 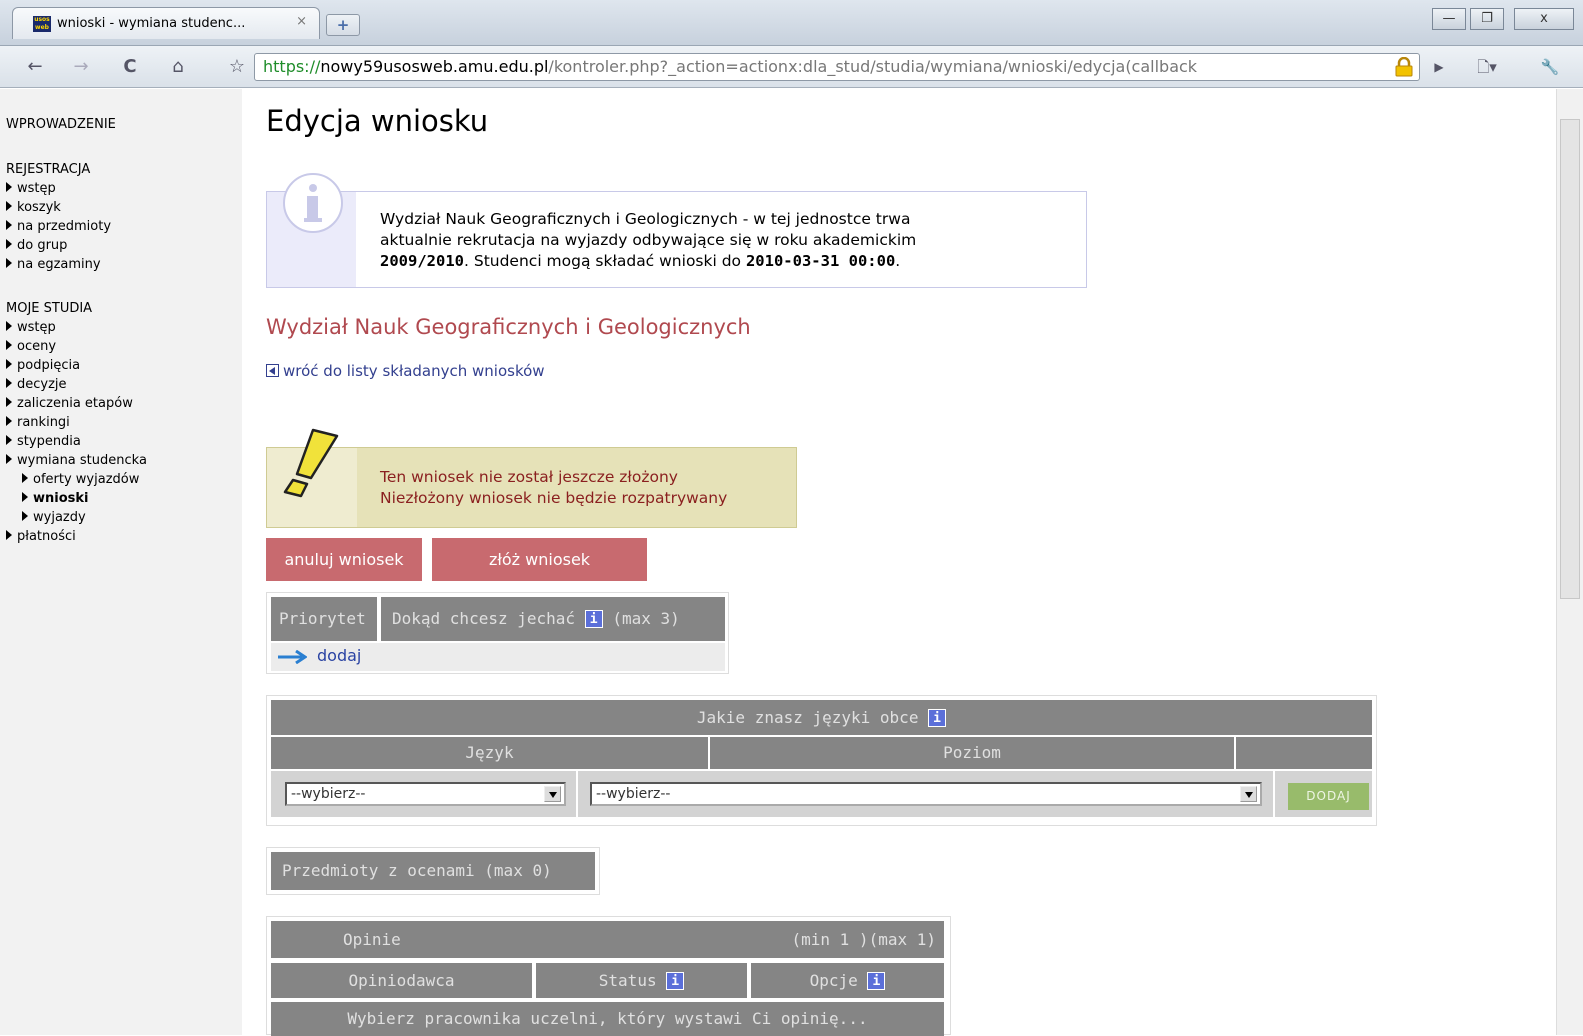 I want to click on sidebar-item-wyjazdy: wyjazdy, so click(x=76, y=517).